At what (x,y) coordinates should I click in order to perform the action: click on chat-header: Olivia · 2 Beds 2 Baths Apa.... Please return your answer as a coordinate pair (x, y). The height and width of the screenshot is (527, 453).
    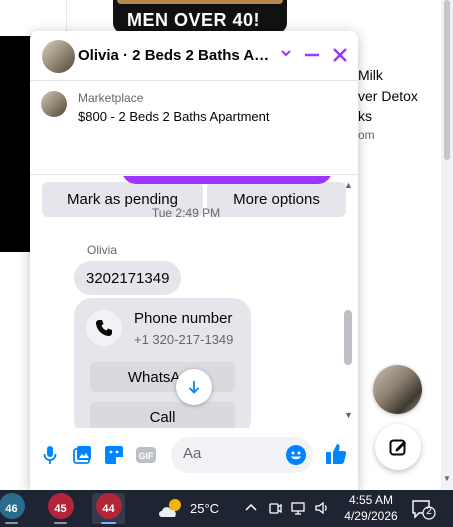
    Looking at the image, I should click on (194, 56).